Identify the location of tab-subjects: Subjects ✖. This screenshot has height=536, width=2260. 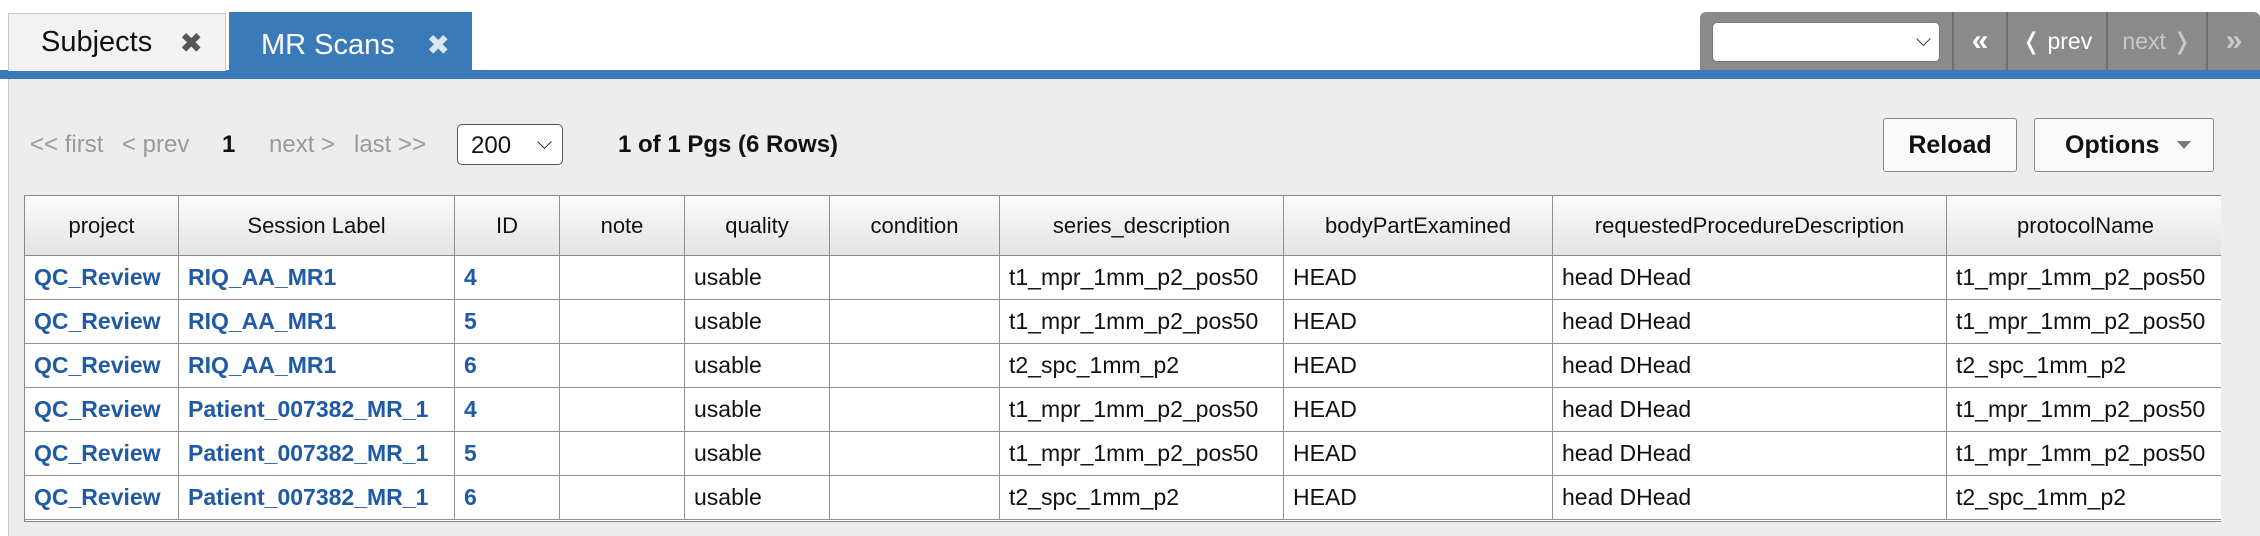
(117, 42).